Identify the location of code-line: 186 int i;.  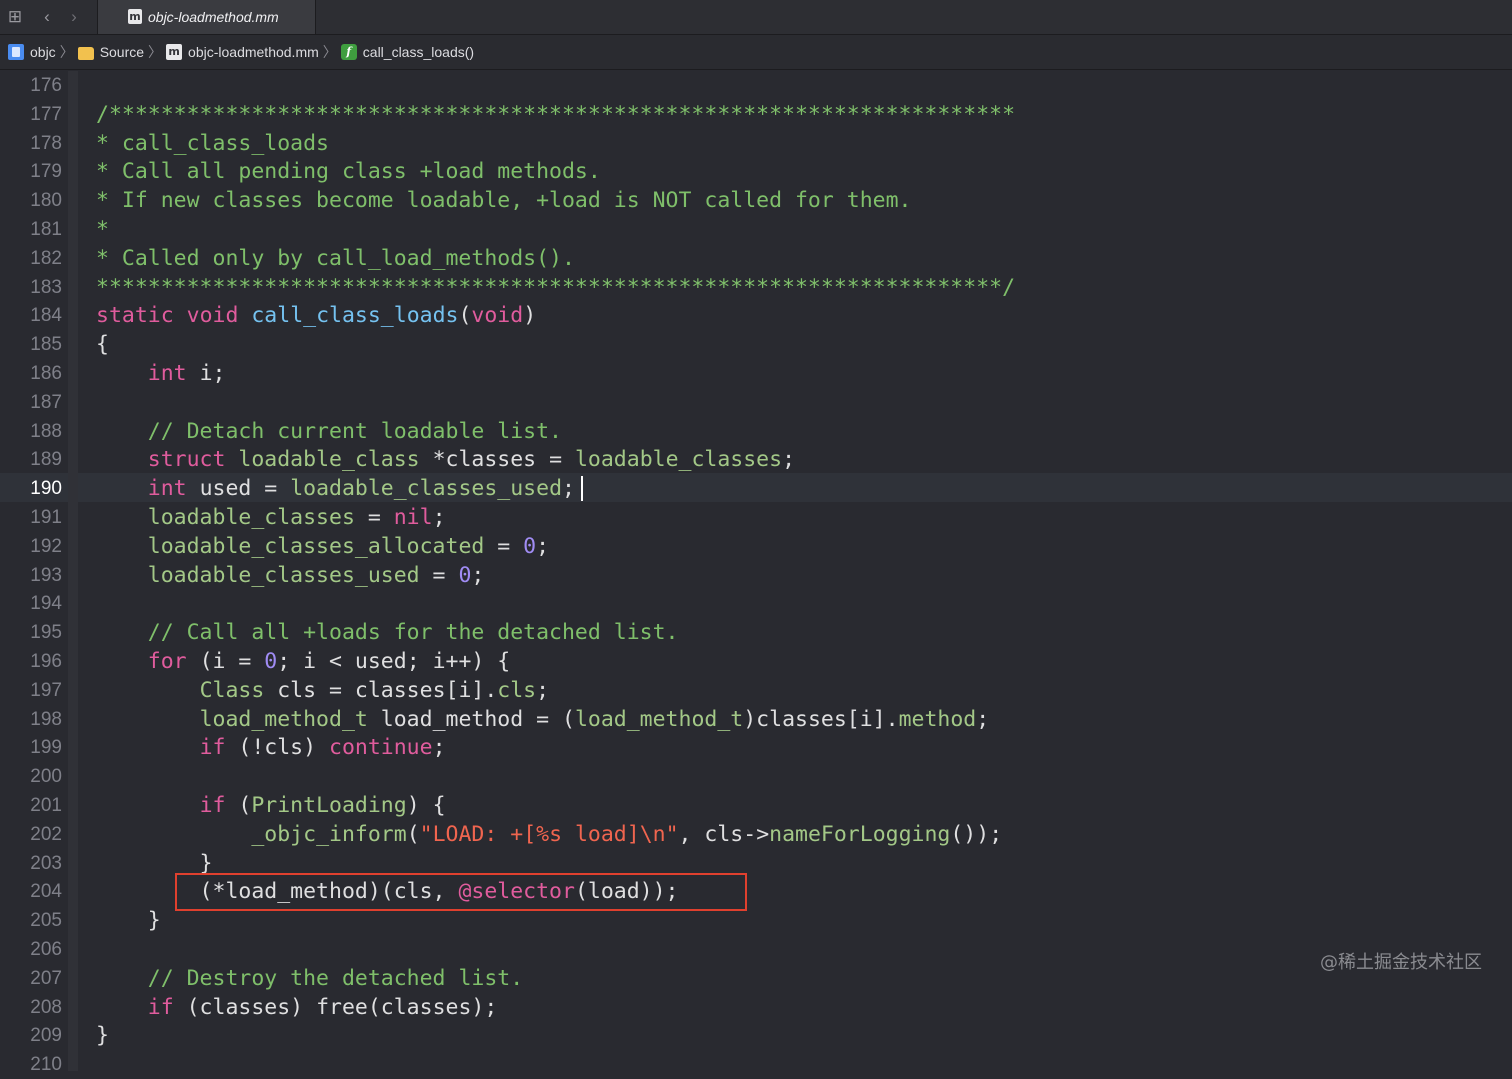
(756, 373).